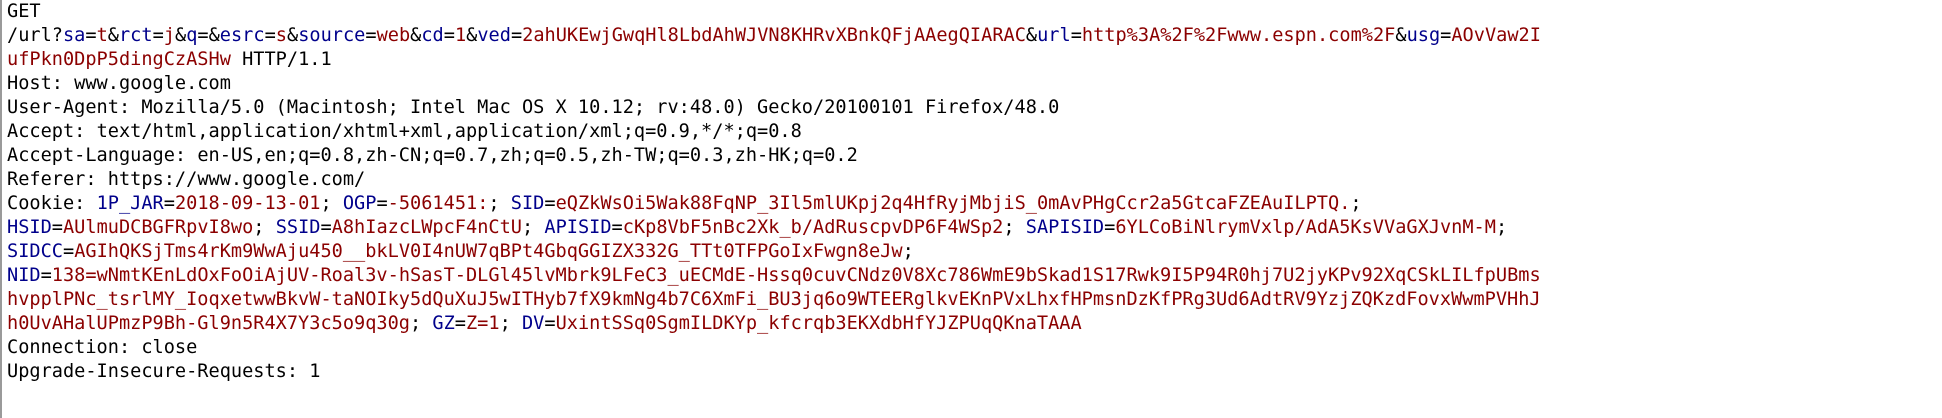  What do you see at coordinates (242, 35) in the screenshot?
I see `param-key: esrc` at bounding box center [242, 35].